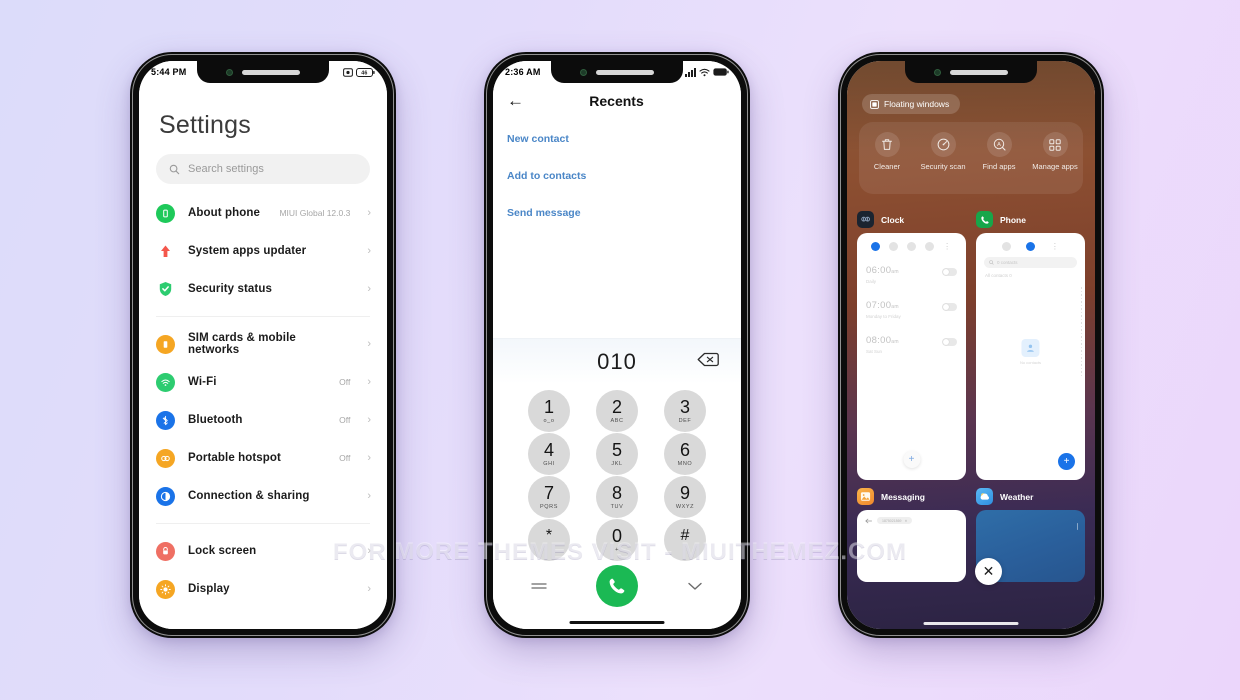  Describe the element at coordinates (263, 251) in the screenshot. I see `settings-row-system-apps-updater: System apps updater ›` at that location.